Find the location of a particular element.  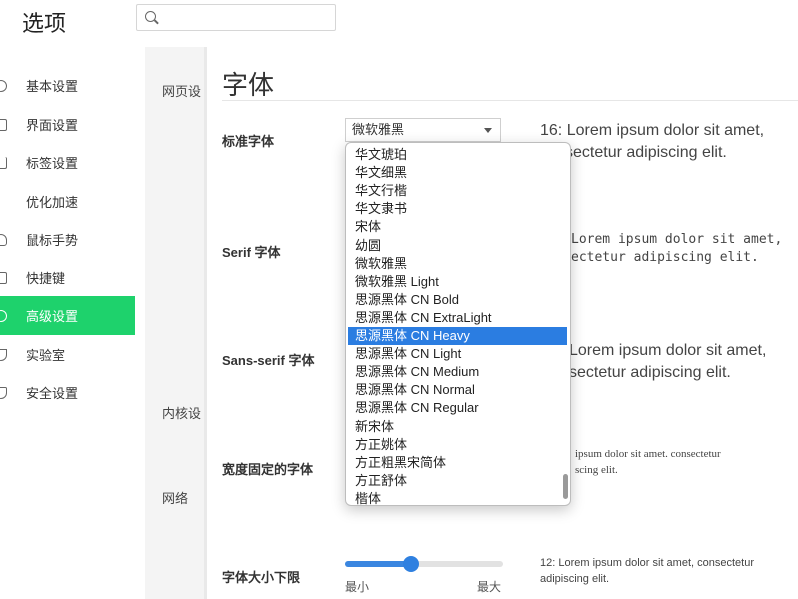

preview-line: ipsum dolor sit amet. consectetur is located at coordinates (648, 454).